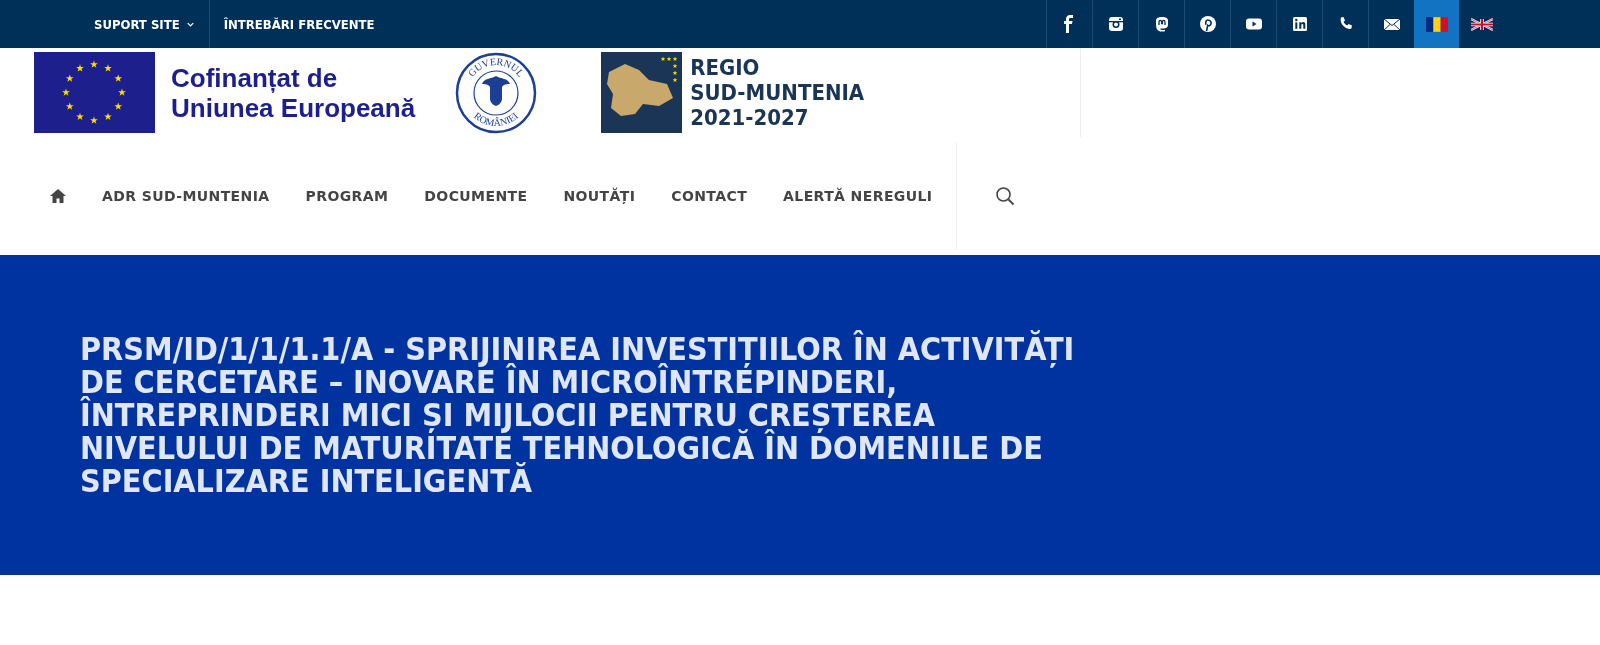  I want to click on uk-flag-icon, so click(1481, 24).